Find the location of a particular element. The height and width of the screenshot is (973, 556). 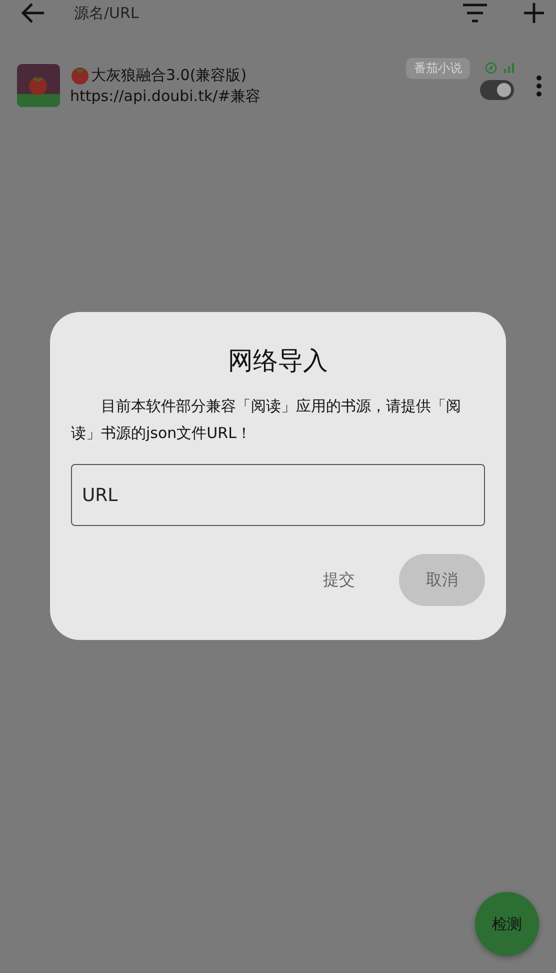

dialog-message: 目前本软件部分兼容「阅读」应用的书源，请提供「阅读」书源的json文件URL！ is located at coordinates (266, 420).